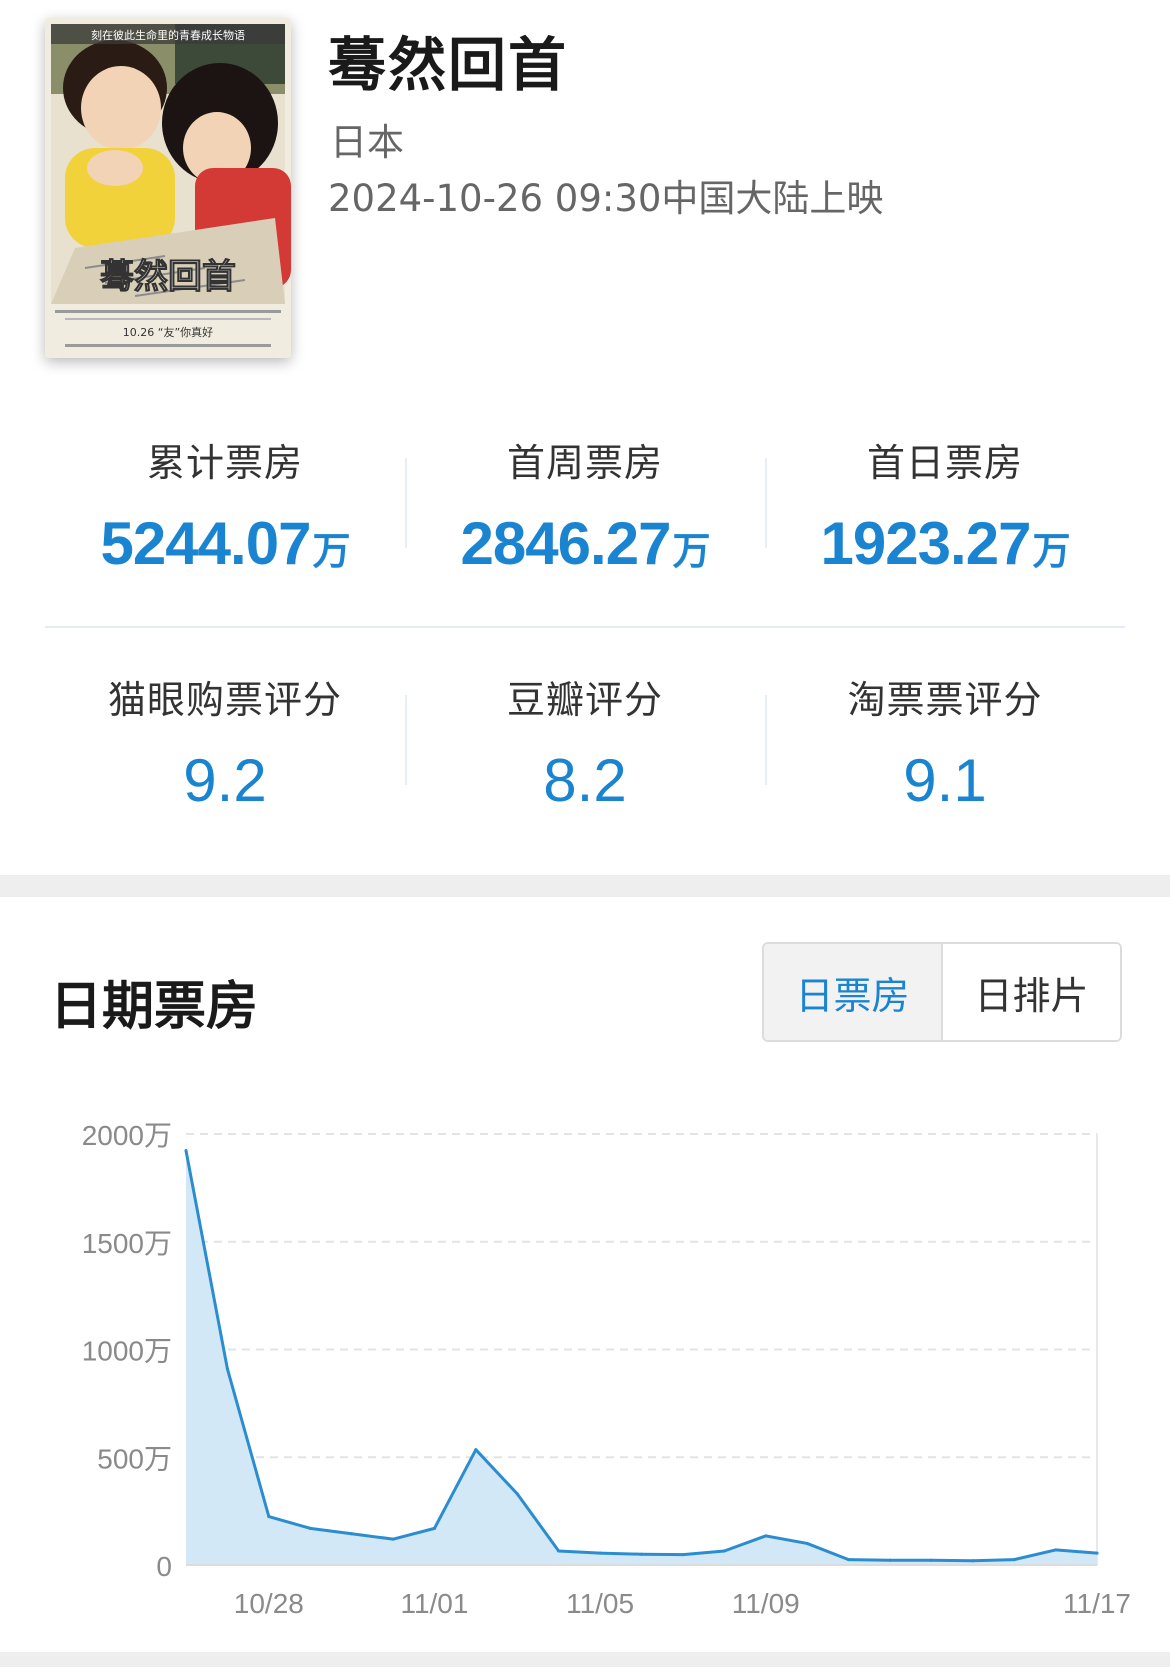 This screenshot has height=1671, width=1170. I want to click on x-tick-label: 11/17, so click(1097, 1603).